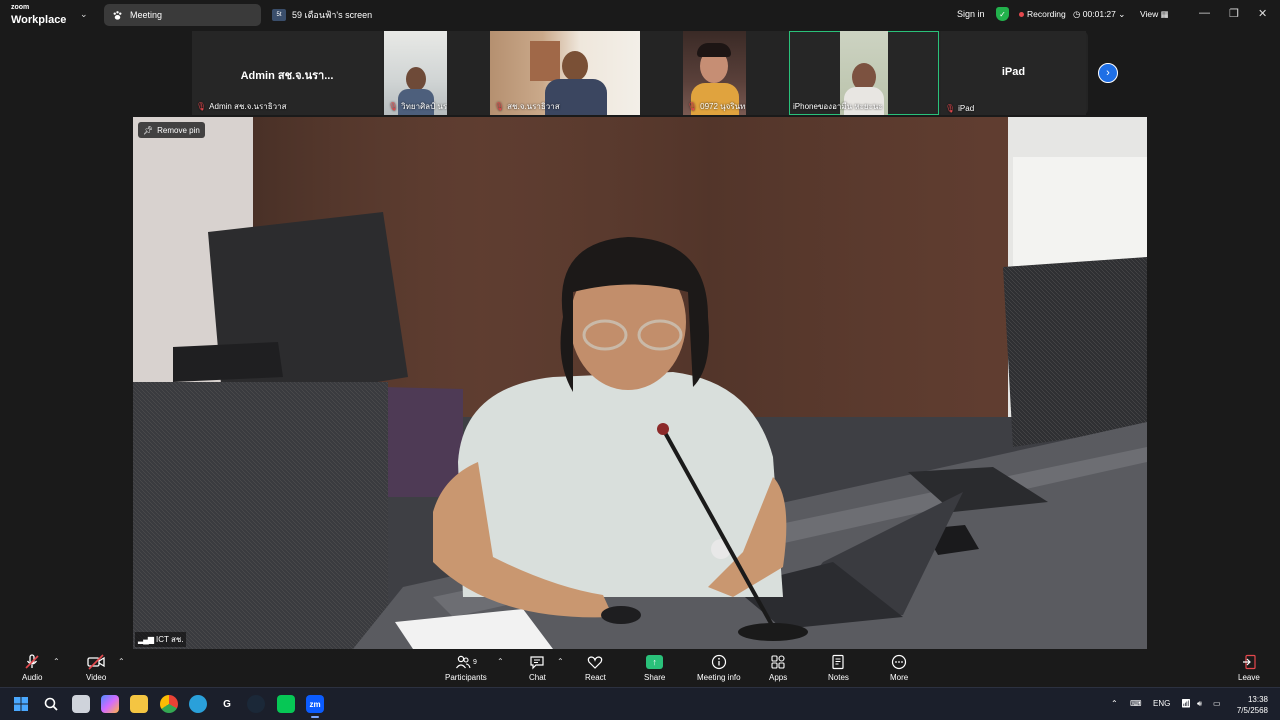 This screenshot has width=1280, height=720. What do you see at coordinates (321, 15) in the screenshot?
I see `tab-screen-share: 5t 59 เดือนฟ้า's screen` at bounding box center [321, 15].